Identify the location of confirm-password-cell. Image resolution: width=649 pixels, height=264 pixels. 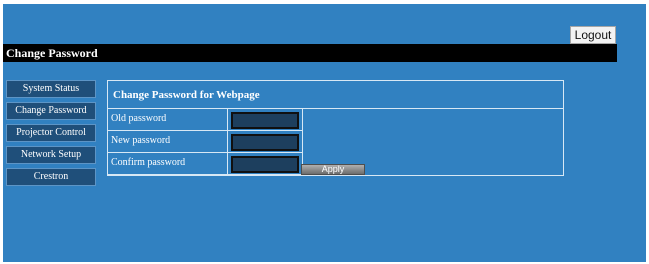
(265, 163).